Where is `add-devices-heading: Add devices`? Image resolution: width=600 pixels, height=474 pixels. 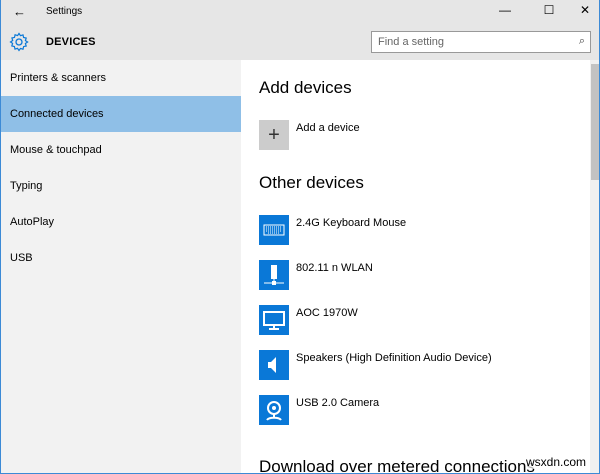
add-devices-heading: Add devices is located at coordinates (305, 87).